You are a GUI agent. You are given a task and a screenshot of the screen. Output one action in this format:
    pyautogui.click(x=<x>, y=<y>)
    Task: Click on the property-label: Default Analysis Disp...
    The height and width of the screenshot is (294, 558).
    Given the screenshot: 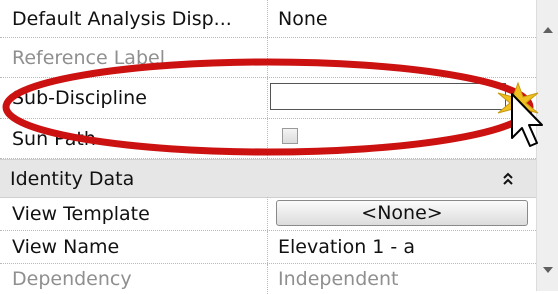 What is the action you would take?
    pyautogui.click(x=137, y=18)
    